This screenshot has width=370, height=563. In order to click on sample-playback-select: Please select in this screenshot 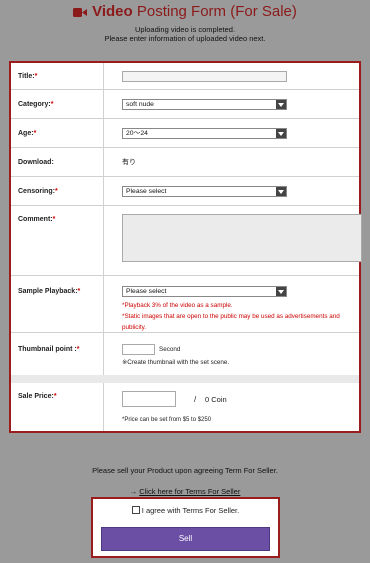, I will do `click(204, 291)`.